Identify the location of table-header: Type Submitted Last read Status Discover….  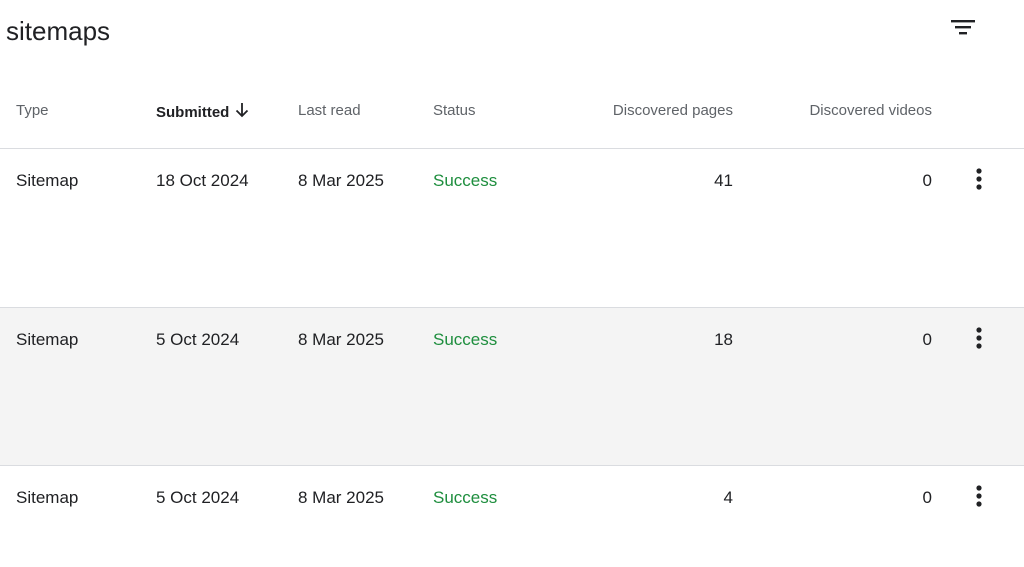
(512, 111).